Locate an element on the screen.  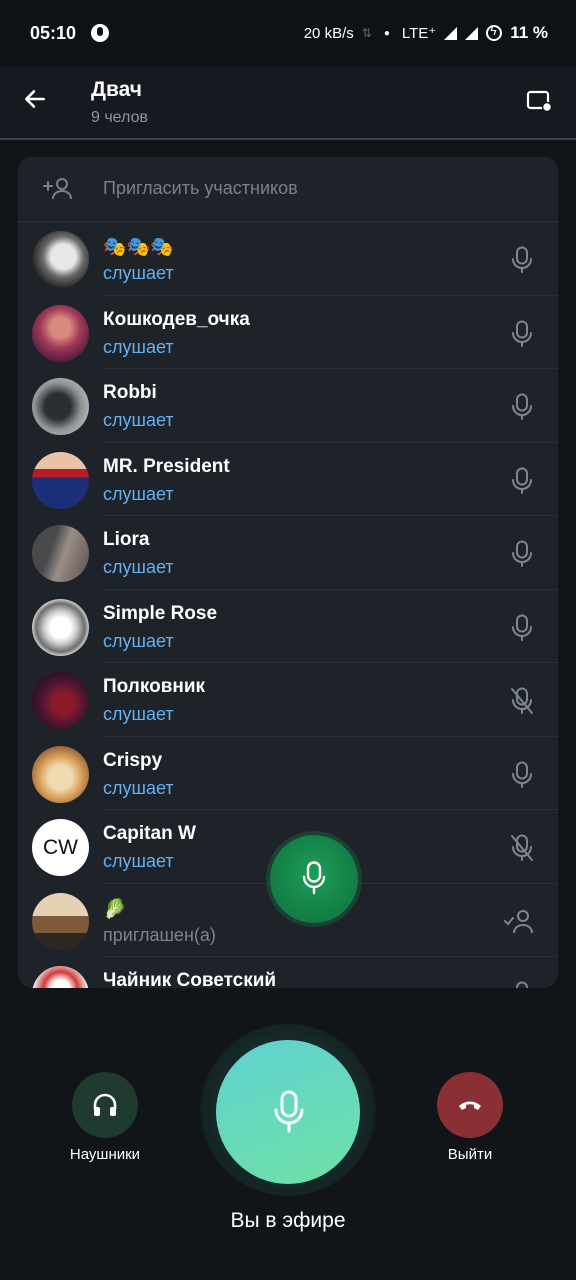
chat-header: Двач 9 челов is located at coordinates (288, 103).